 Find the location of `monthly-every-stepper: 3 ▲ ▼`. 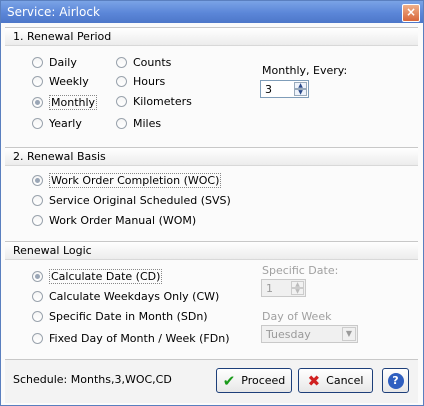

monthly-every-stepper: 3 ▲ ▼ is located at coordinates (284, 89).